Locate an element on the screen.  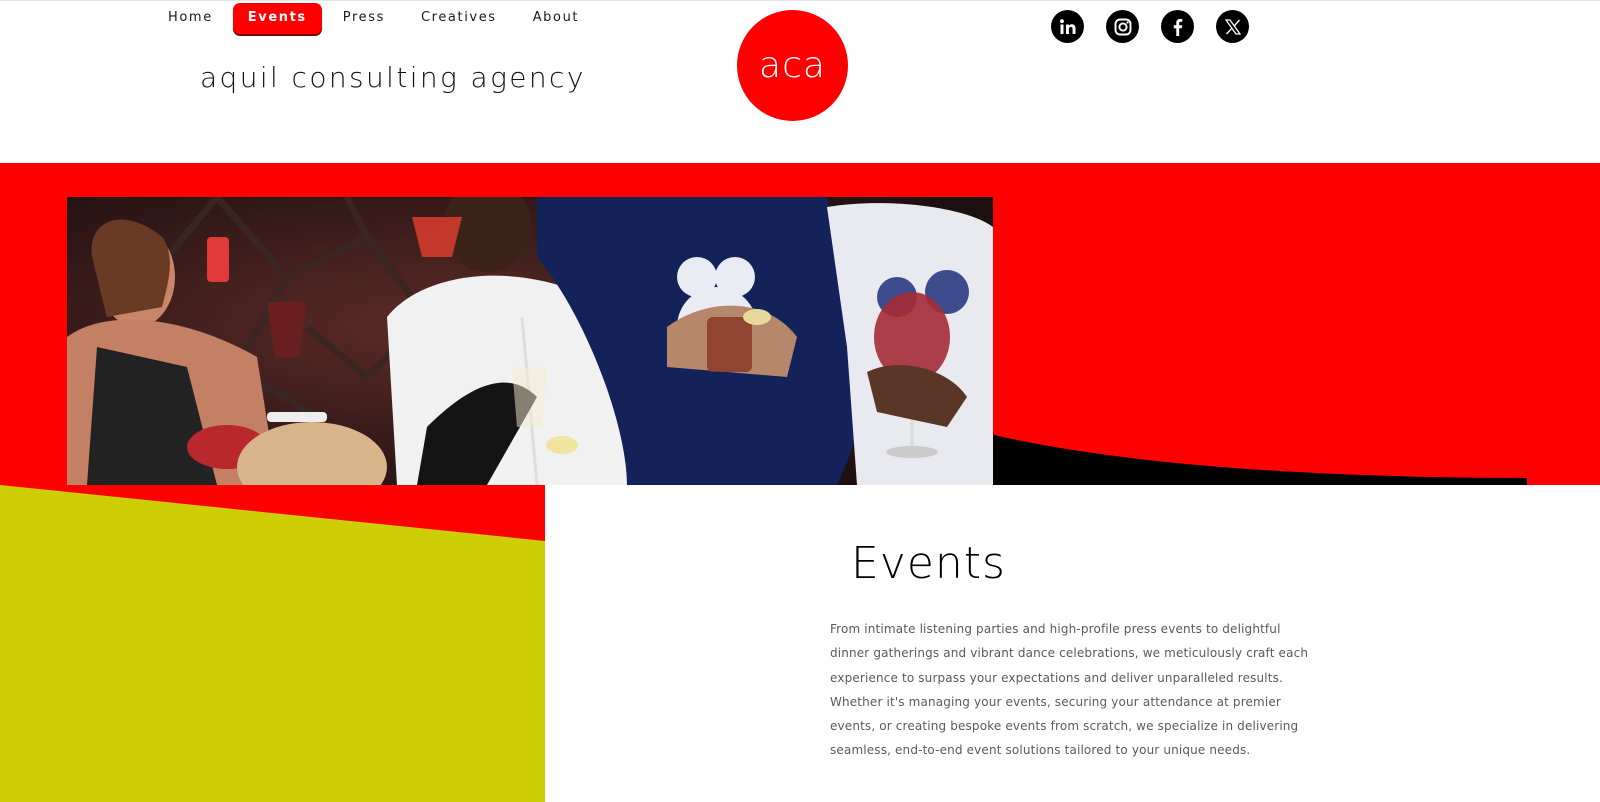
facebook-link is located at coordinates (1177, 26).